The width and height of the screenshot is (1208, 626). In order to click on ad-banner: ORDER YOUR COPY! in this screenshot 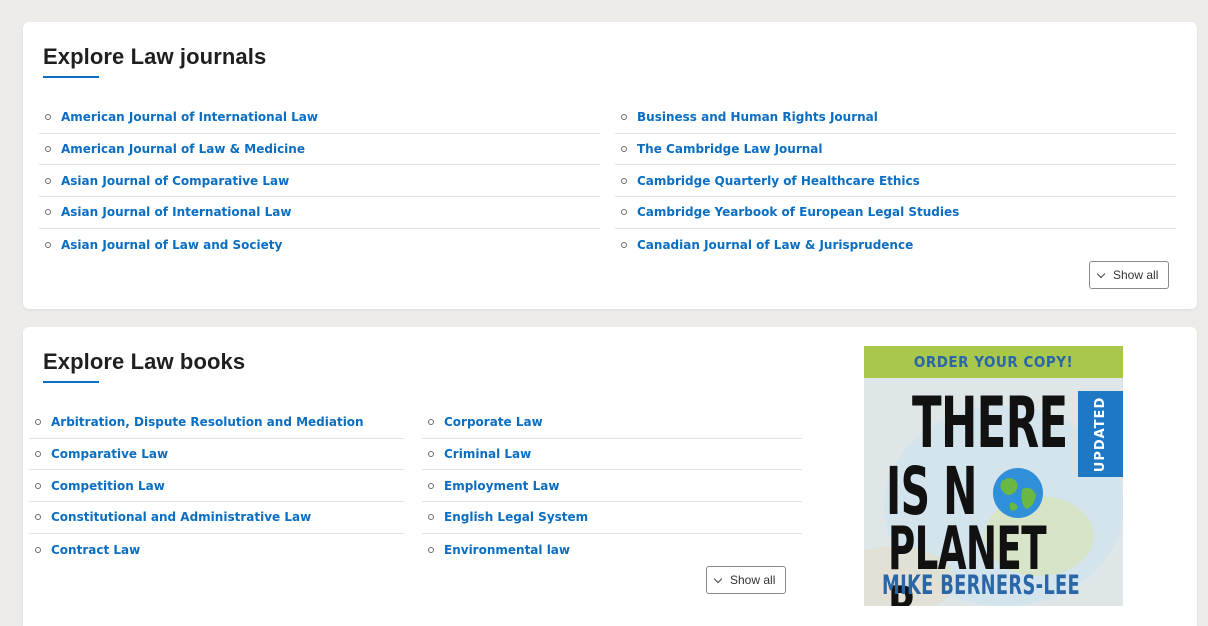, I will do `click(993, 362)`.